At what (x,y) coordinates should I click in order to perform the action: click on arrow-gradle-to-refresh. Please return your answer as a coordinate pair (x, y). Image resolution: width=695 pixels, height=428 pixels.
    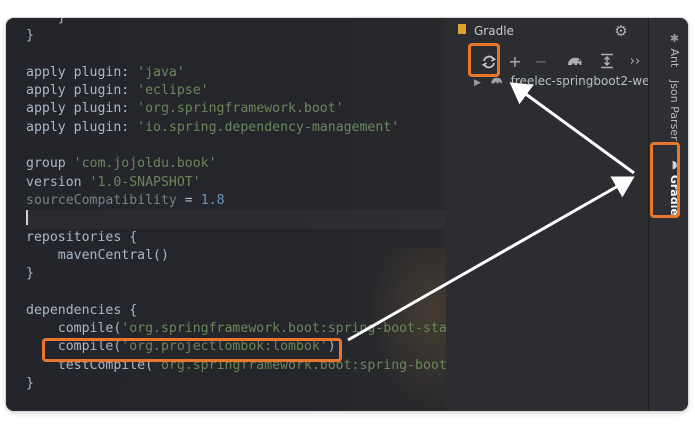
    Looking at the image, I should click on (572, 128).